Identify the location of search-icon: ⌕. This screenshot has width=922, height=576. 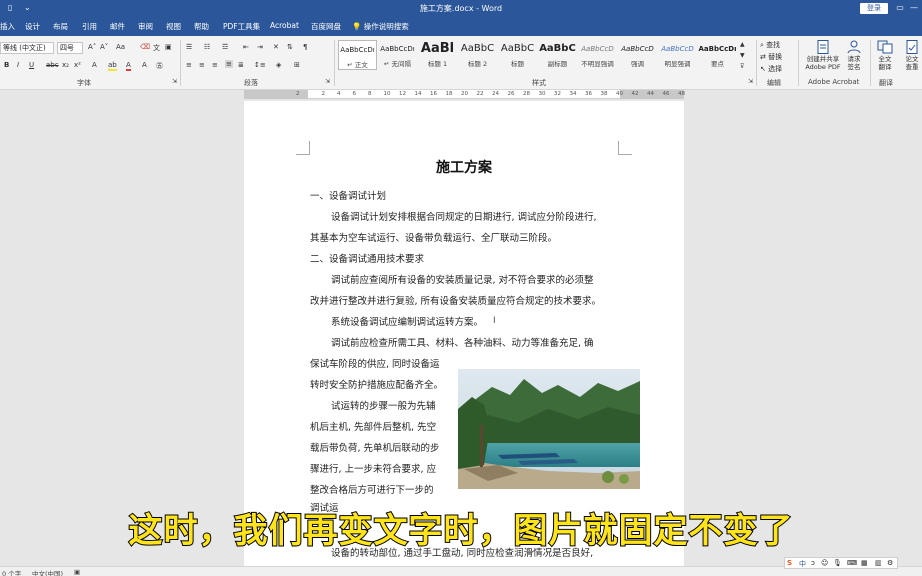
(762, 45).